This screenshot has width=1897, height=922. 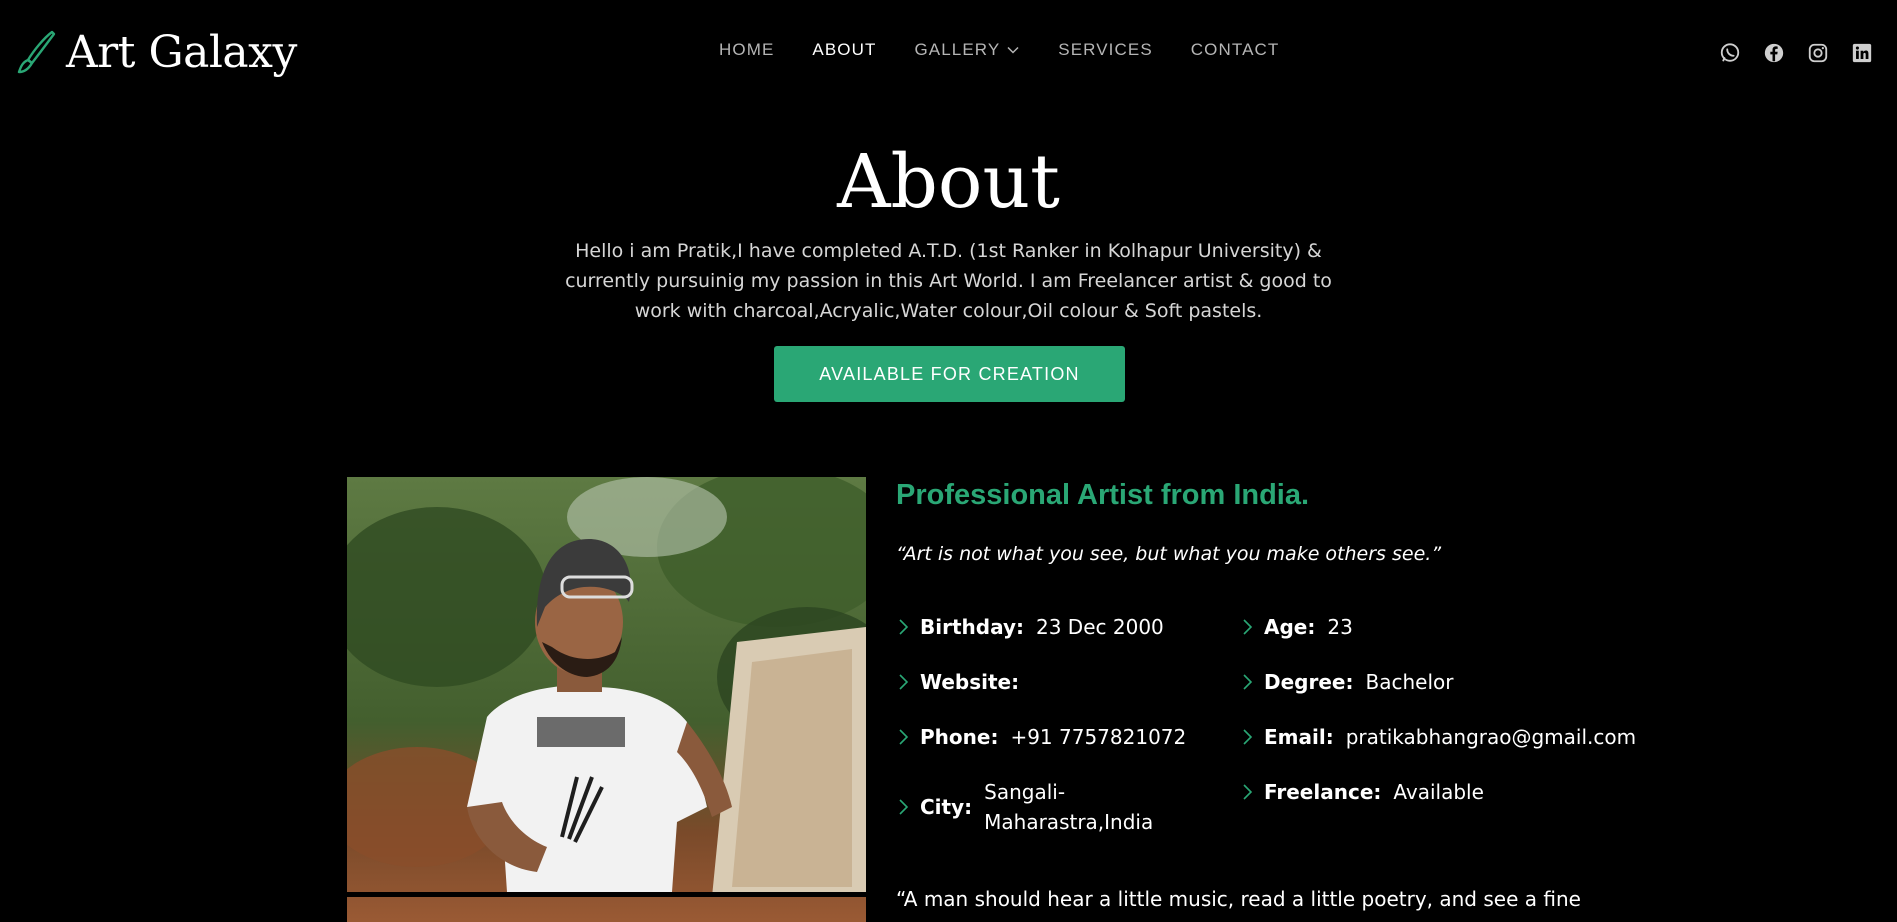 I want to click on field-key: City:, so click(x=946, y=807).